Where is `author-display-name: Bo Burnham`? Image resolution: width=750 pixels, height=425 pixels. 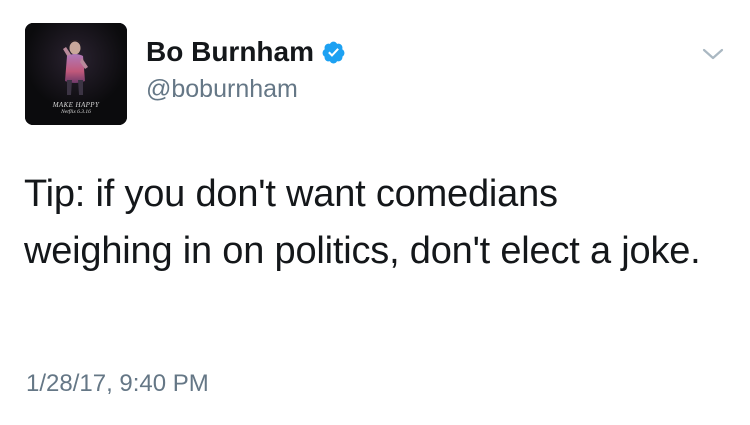
author-display-name: Bo Burnham is located at coordinates (230, 52).